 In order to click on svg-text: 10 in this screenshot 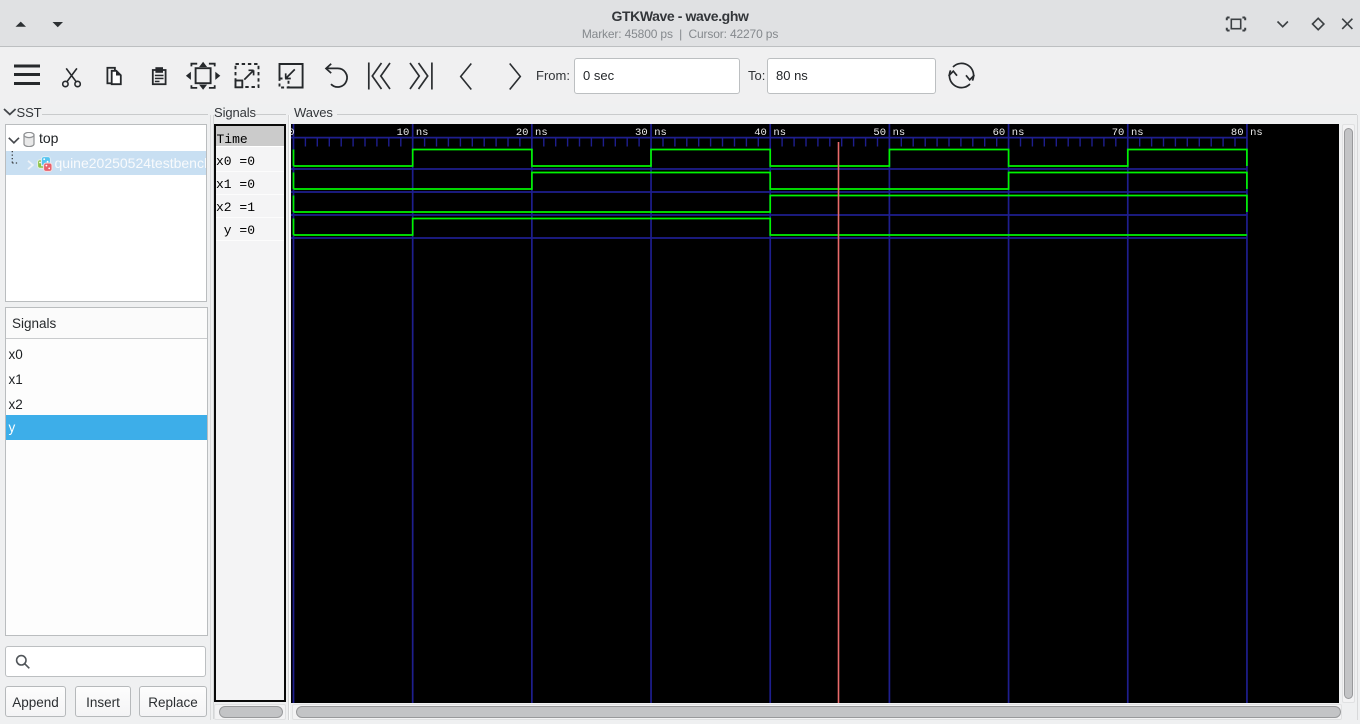, I will do `click(403, 133)`.